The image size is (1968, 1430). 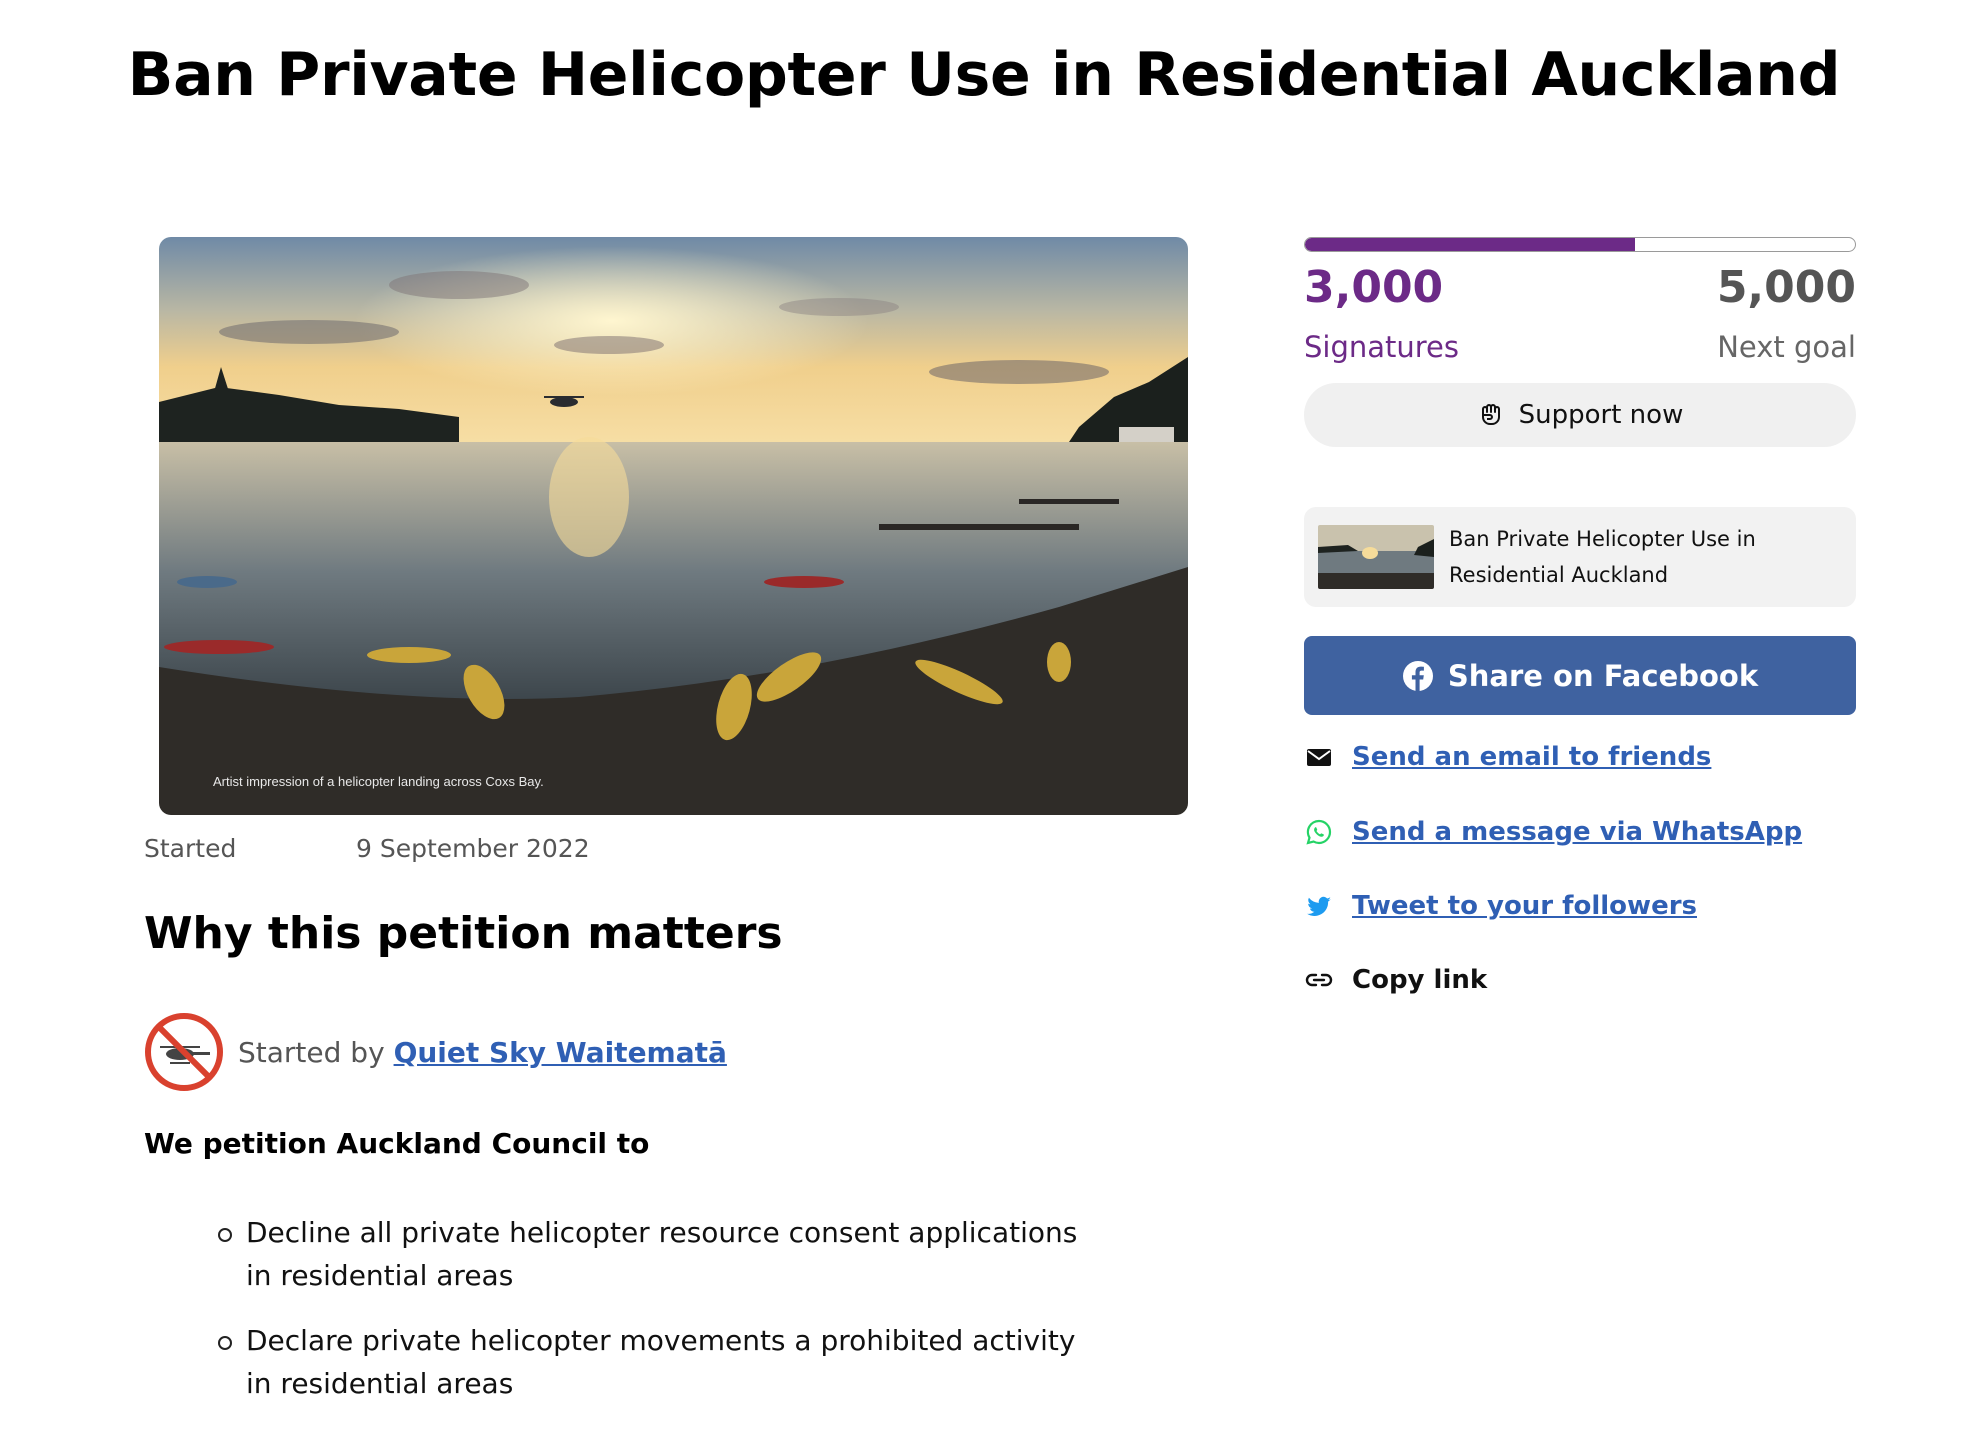 What do you see at coordinates (1319, 980) in the screenshot?
I see `link-icon` at bounding box center [1319, 980].